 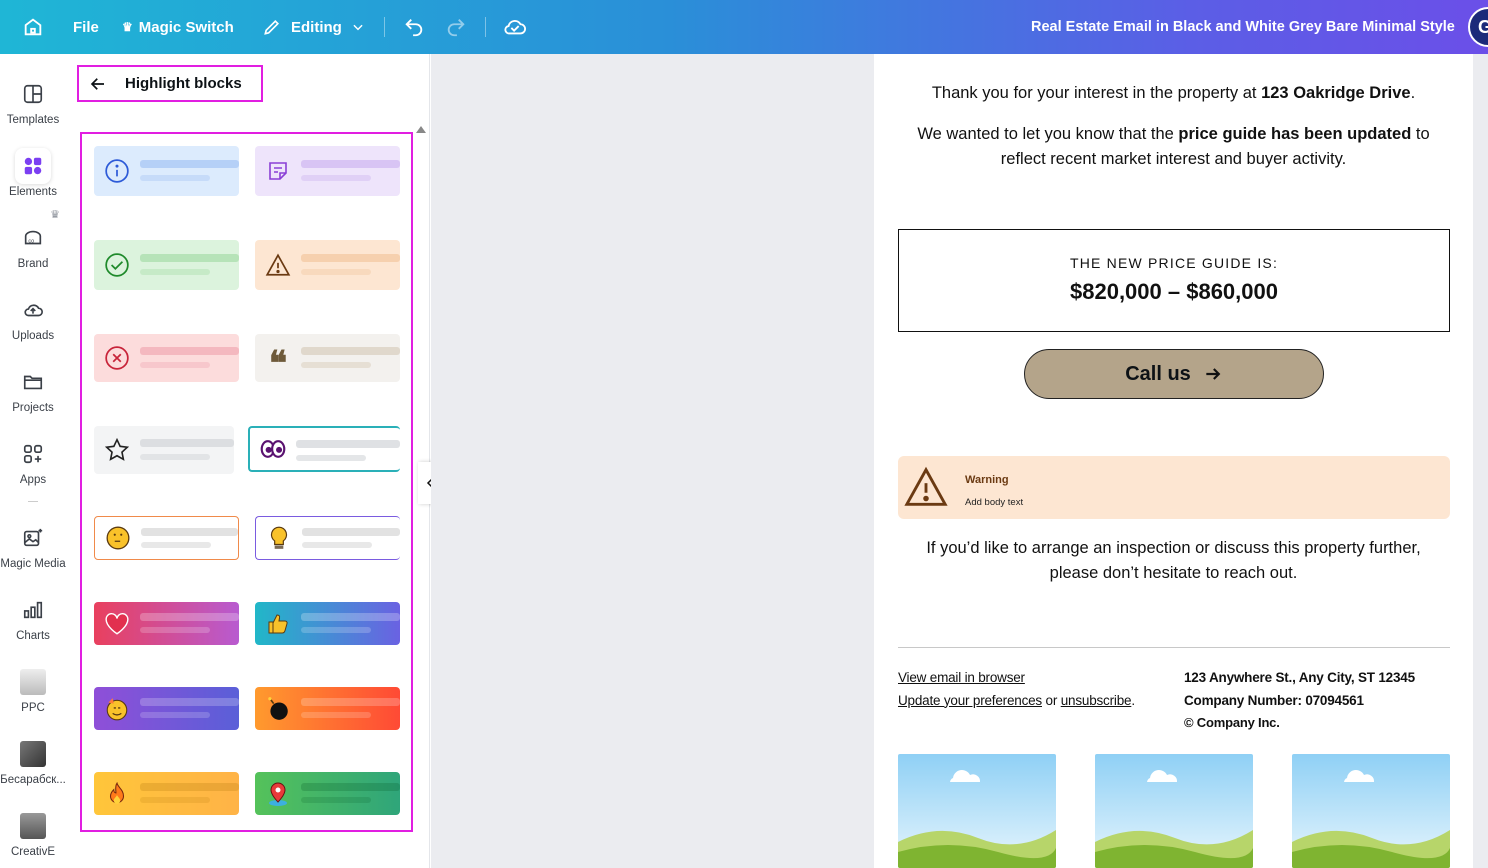 I want to click on home-button, so click(x=33, y=27).